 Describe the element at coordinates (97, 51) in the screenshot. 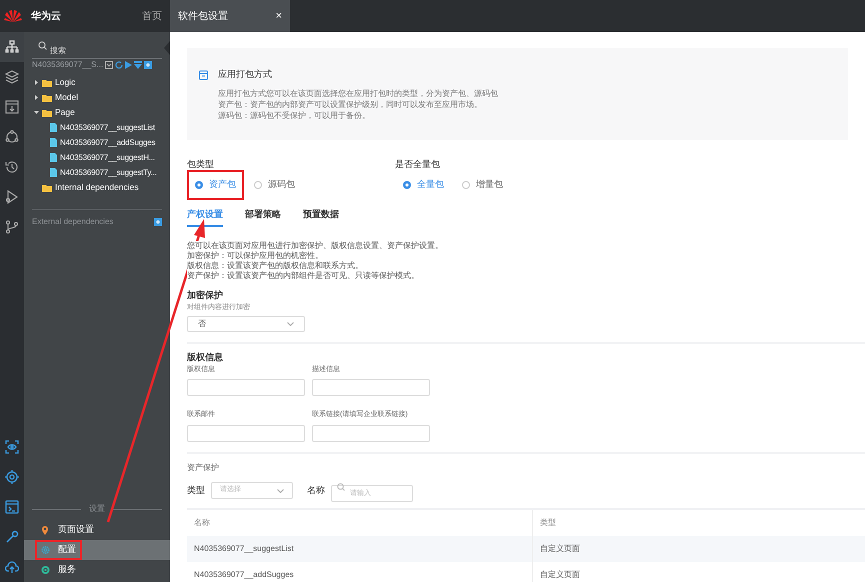

I see `search-field: 搜索` at that location.